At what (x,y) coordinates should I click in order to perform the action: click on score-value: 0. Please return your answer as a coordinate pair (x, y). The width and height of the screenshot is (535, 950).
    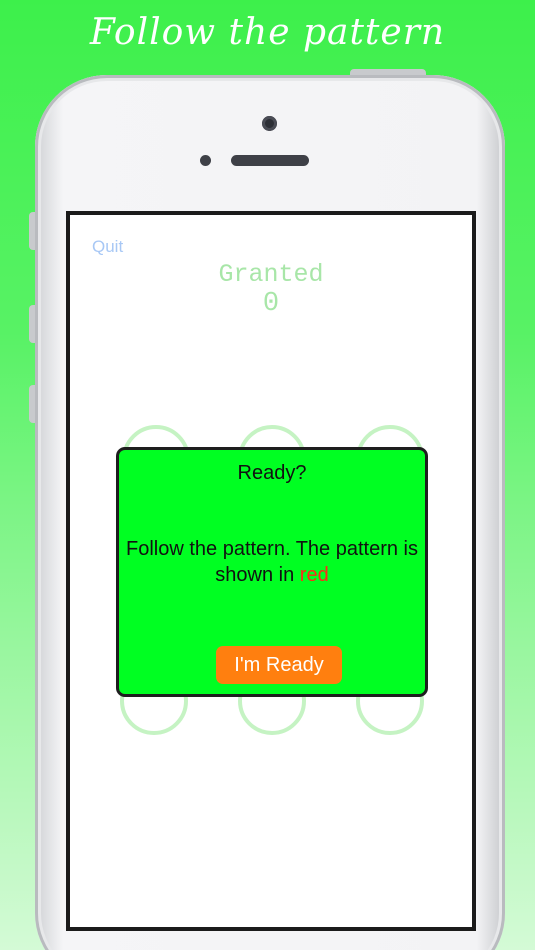
    Looking at the image, I should click on (271, 304).